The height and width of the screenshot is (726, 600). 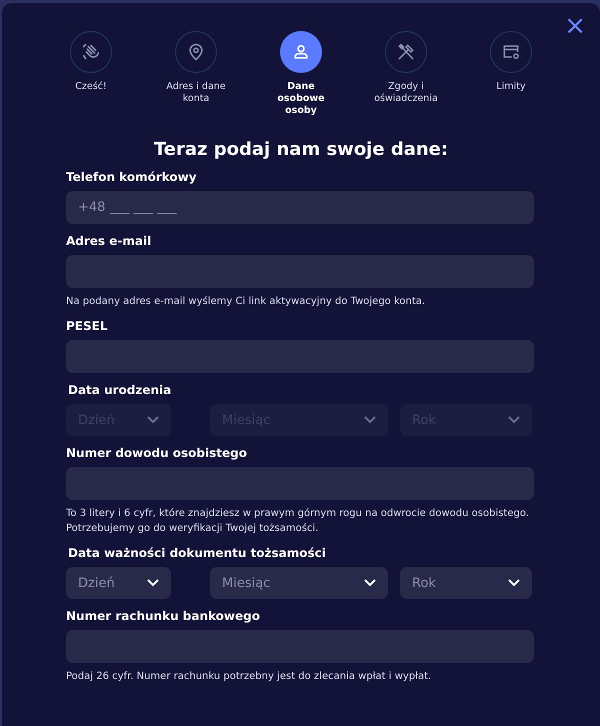 What do you see at coordinates (92, 207) in the screenshot?
I see `country-code: +48` at bounding box center [92, 207].